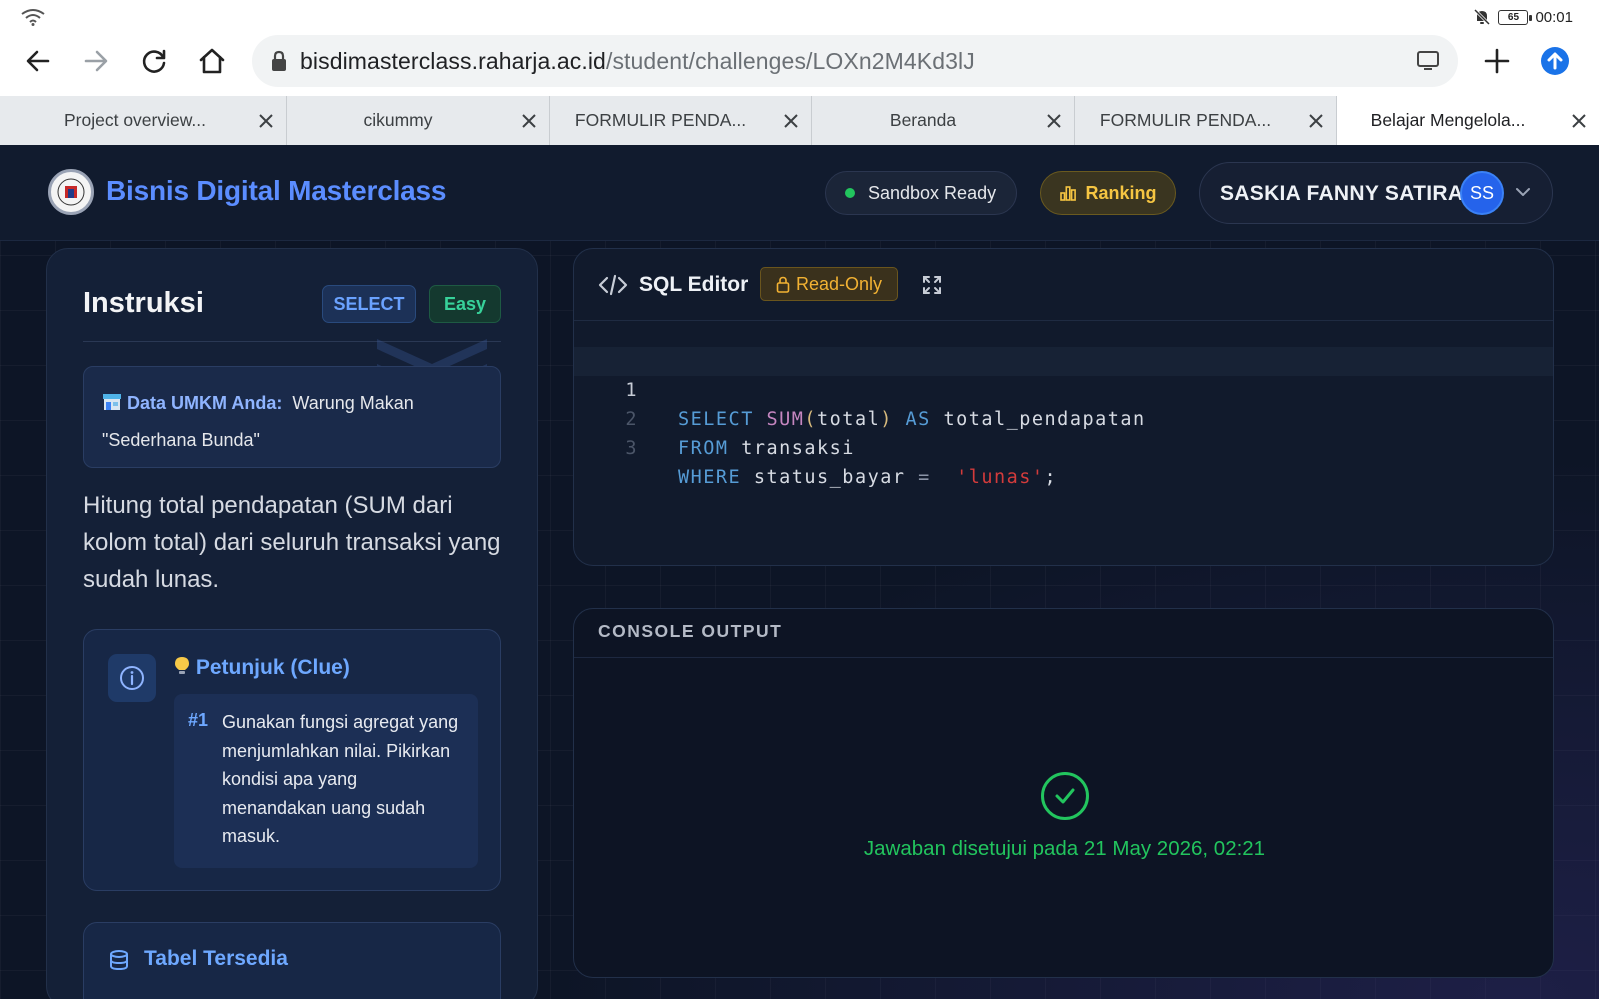 This screenshot has height=999, width=1599. I want to click on new-tab-button, so click(1497, 61).